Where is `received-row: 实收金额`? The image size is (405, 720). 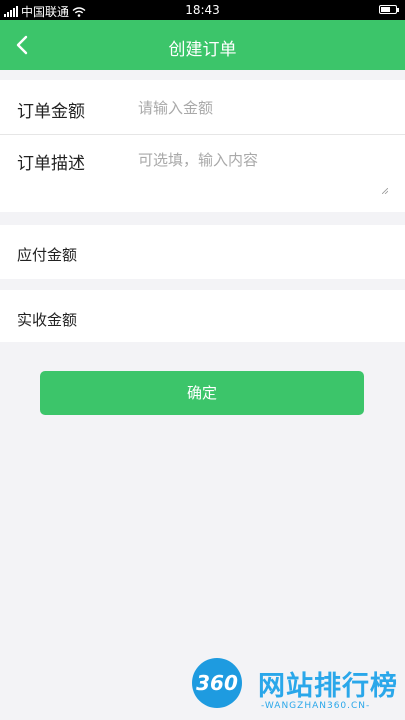
received-row: 实收金额 is located at coordinates (202, 316).